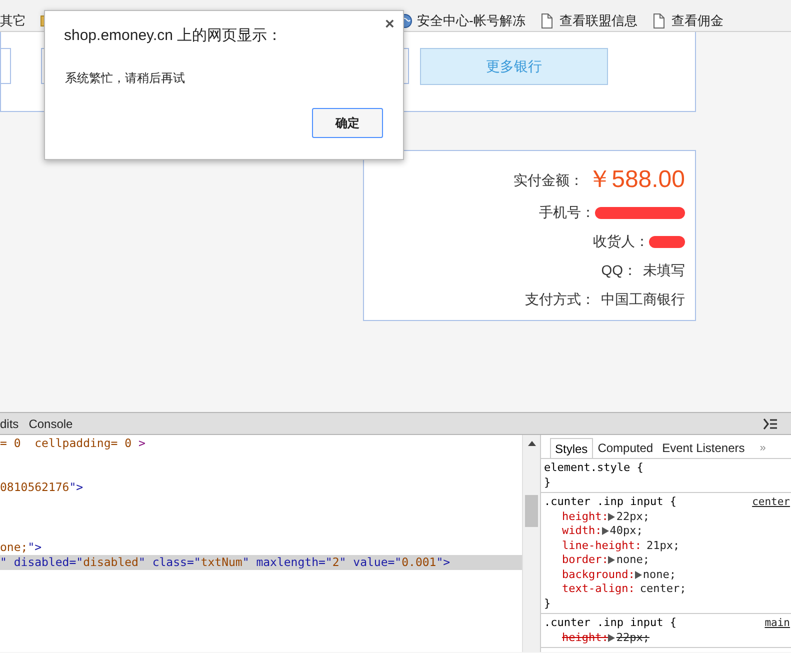 The image size is (791, 653). What do you see at coordinates (549, 180) in the screenshot?
I see `summary-label: 实付金额：` at bounding box center [549, 180].